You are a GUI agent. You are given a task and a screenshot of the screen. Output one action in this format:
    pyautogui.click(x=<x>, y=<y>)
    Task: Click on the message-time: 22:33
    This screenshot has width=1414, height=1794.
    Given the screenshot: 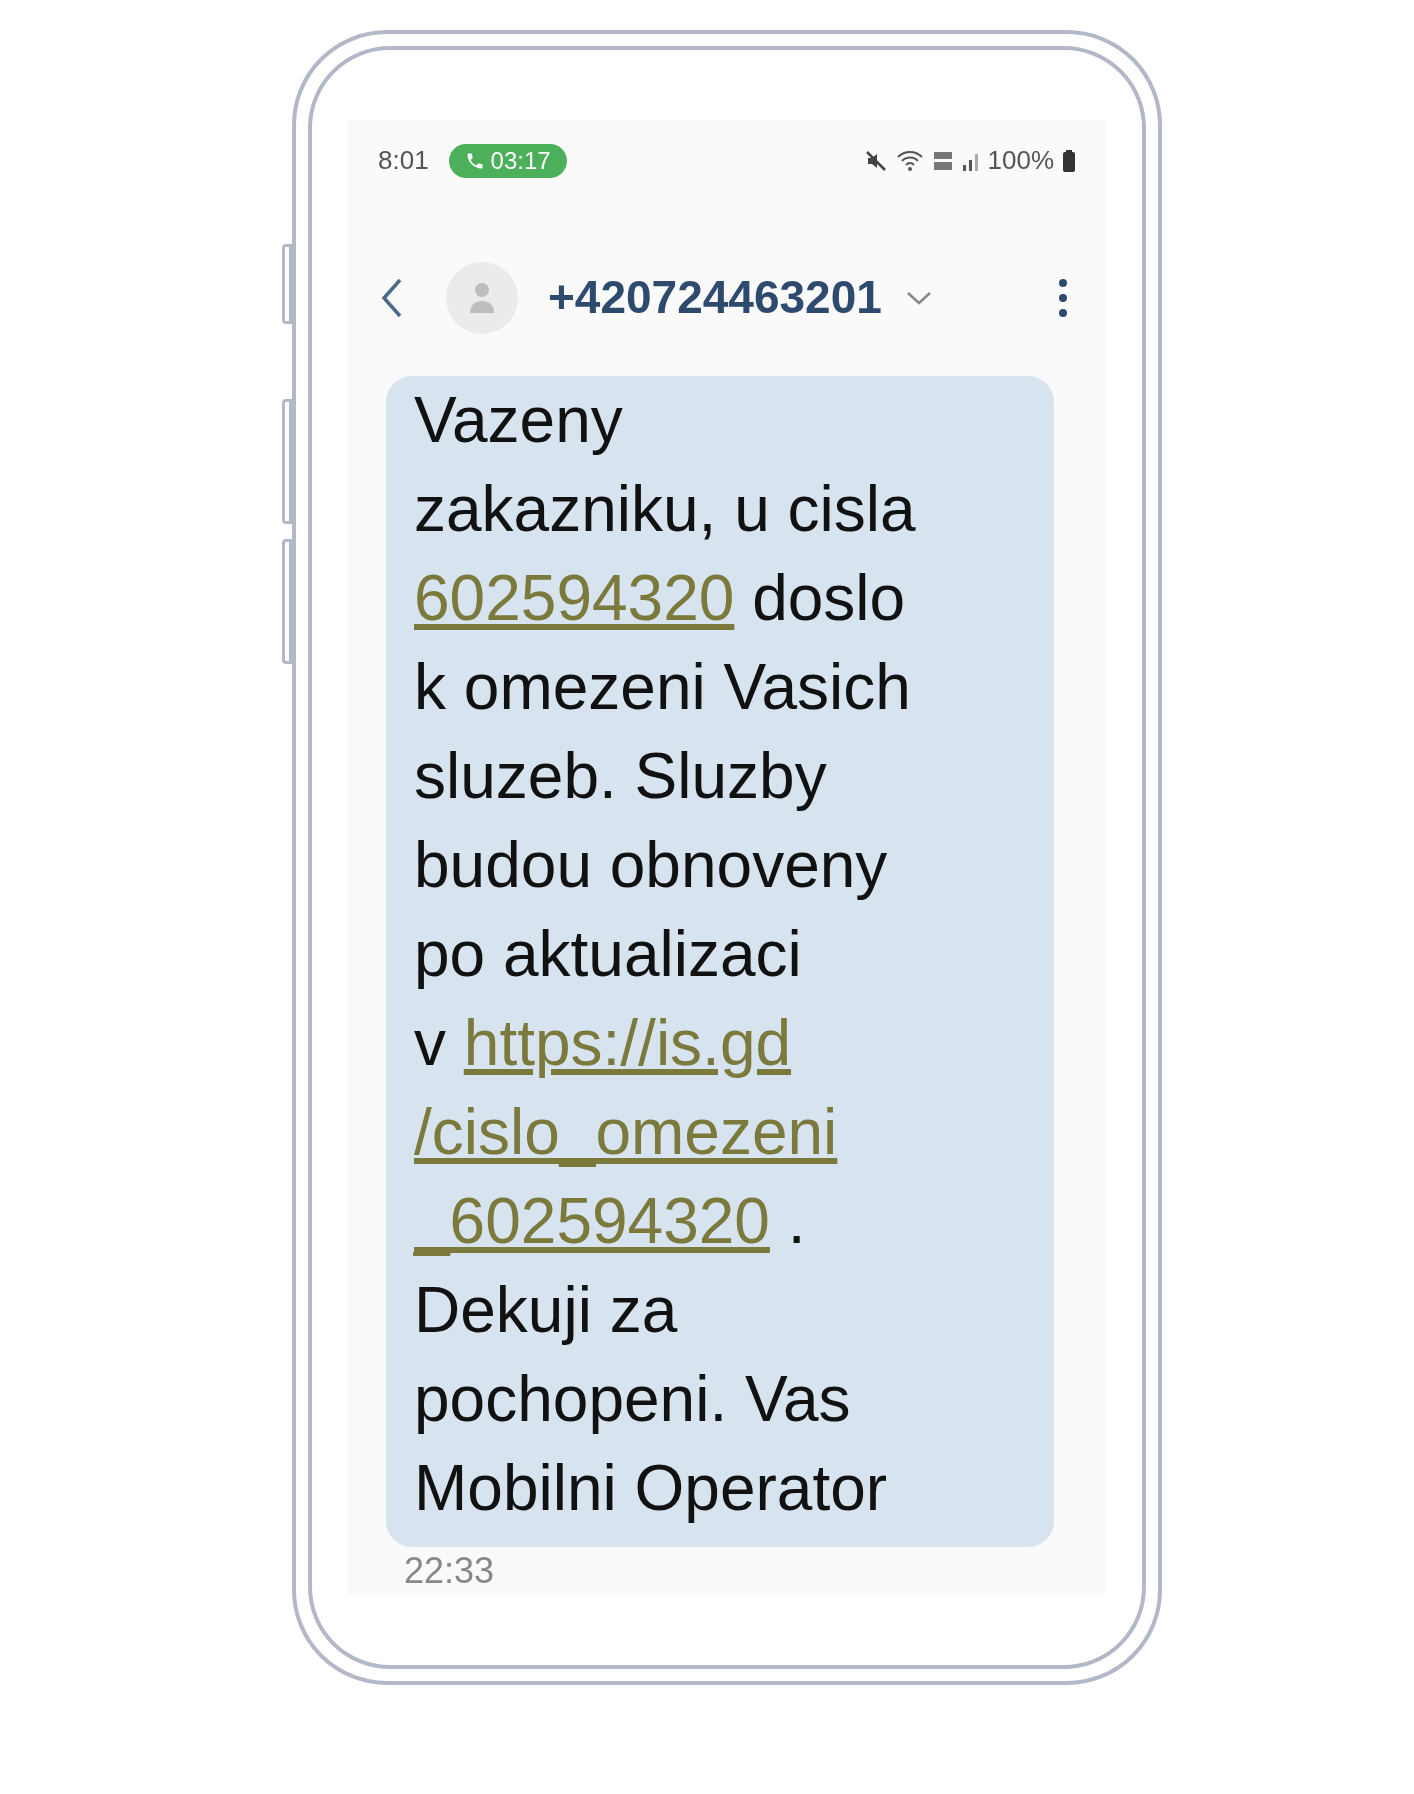 What is the action you would take?
    pyautogui.click(x=450, y=1571)
    